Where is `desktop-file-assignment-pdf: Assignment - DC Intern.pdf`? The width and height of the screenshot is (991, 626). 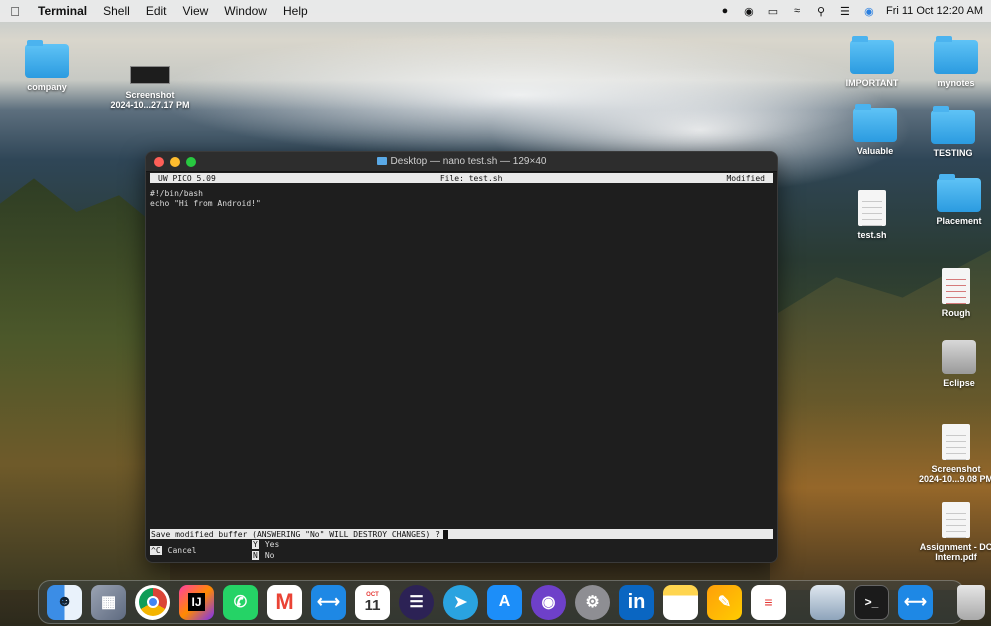 desktop-file-assignment-pdf: Assignment - DC Intern.pdf is located at coordinates (951, 532).